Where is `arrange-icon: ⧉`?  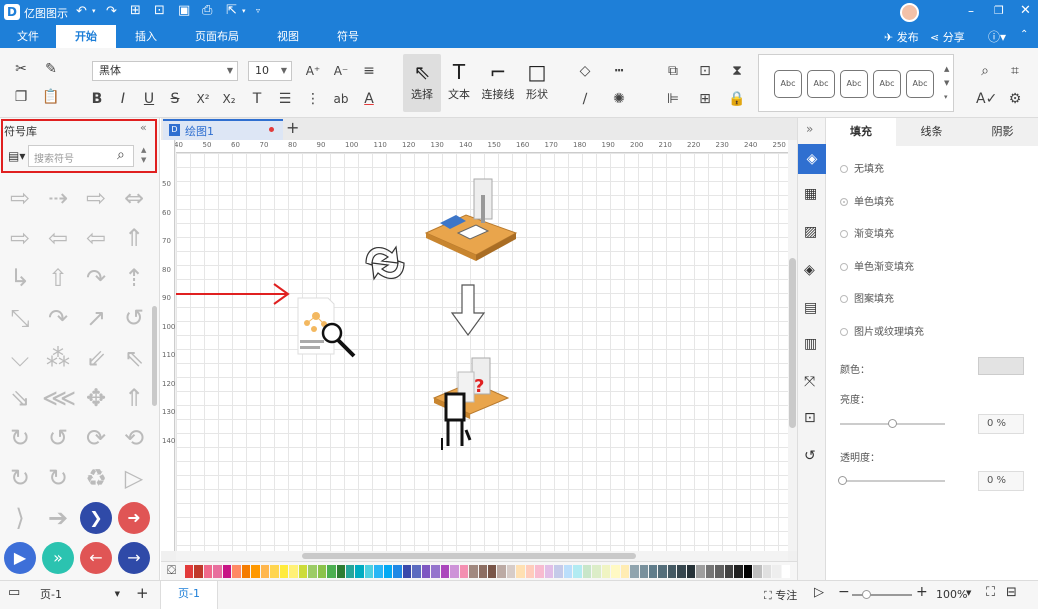 arrange-icon: ⧉ is located at coordinates (673, 71).